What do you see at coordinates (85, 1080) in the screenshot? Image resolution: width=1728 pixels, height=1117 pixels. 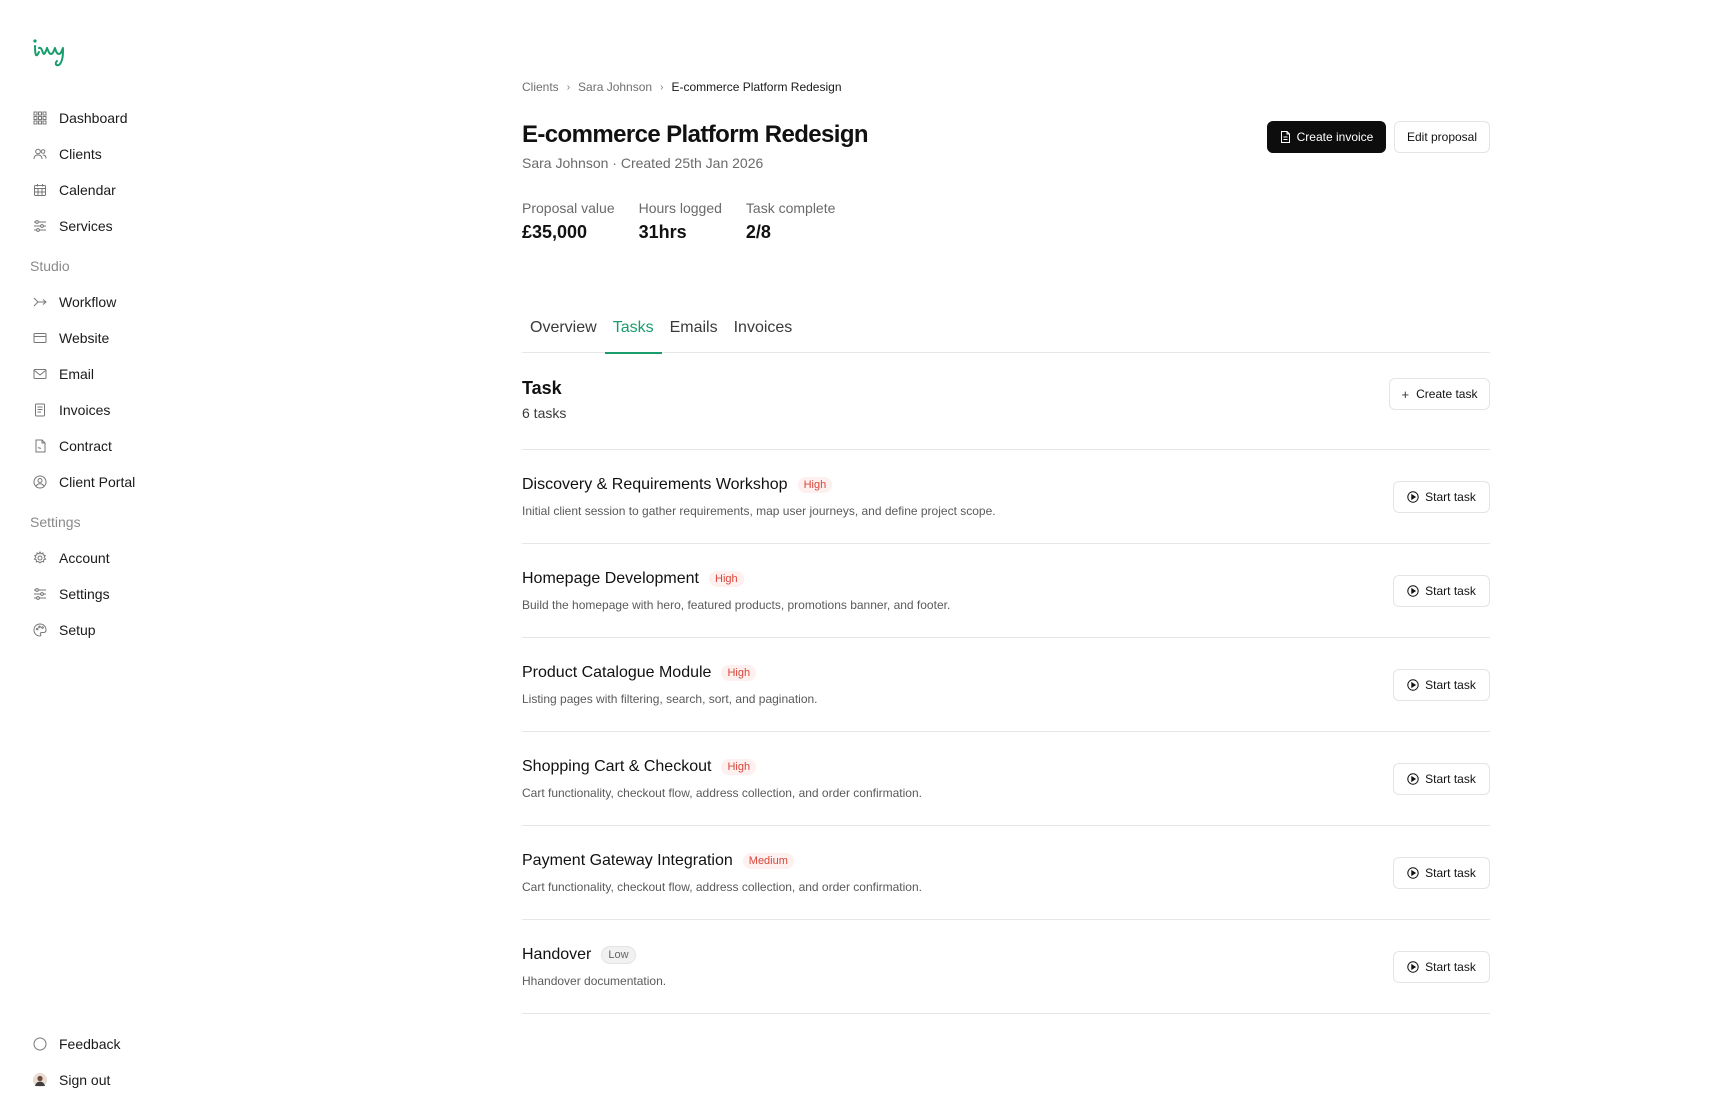 I see `sidebar-item-label: Sign out` at bounding box center [85, 1080].